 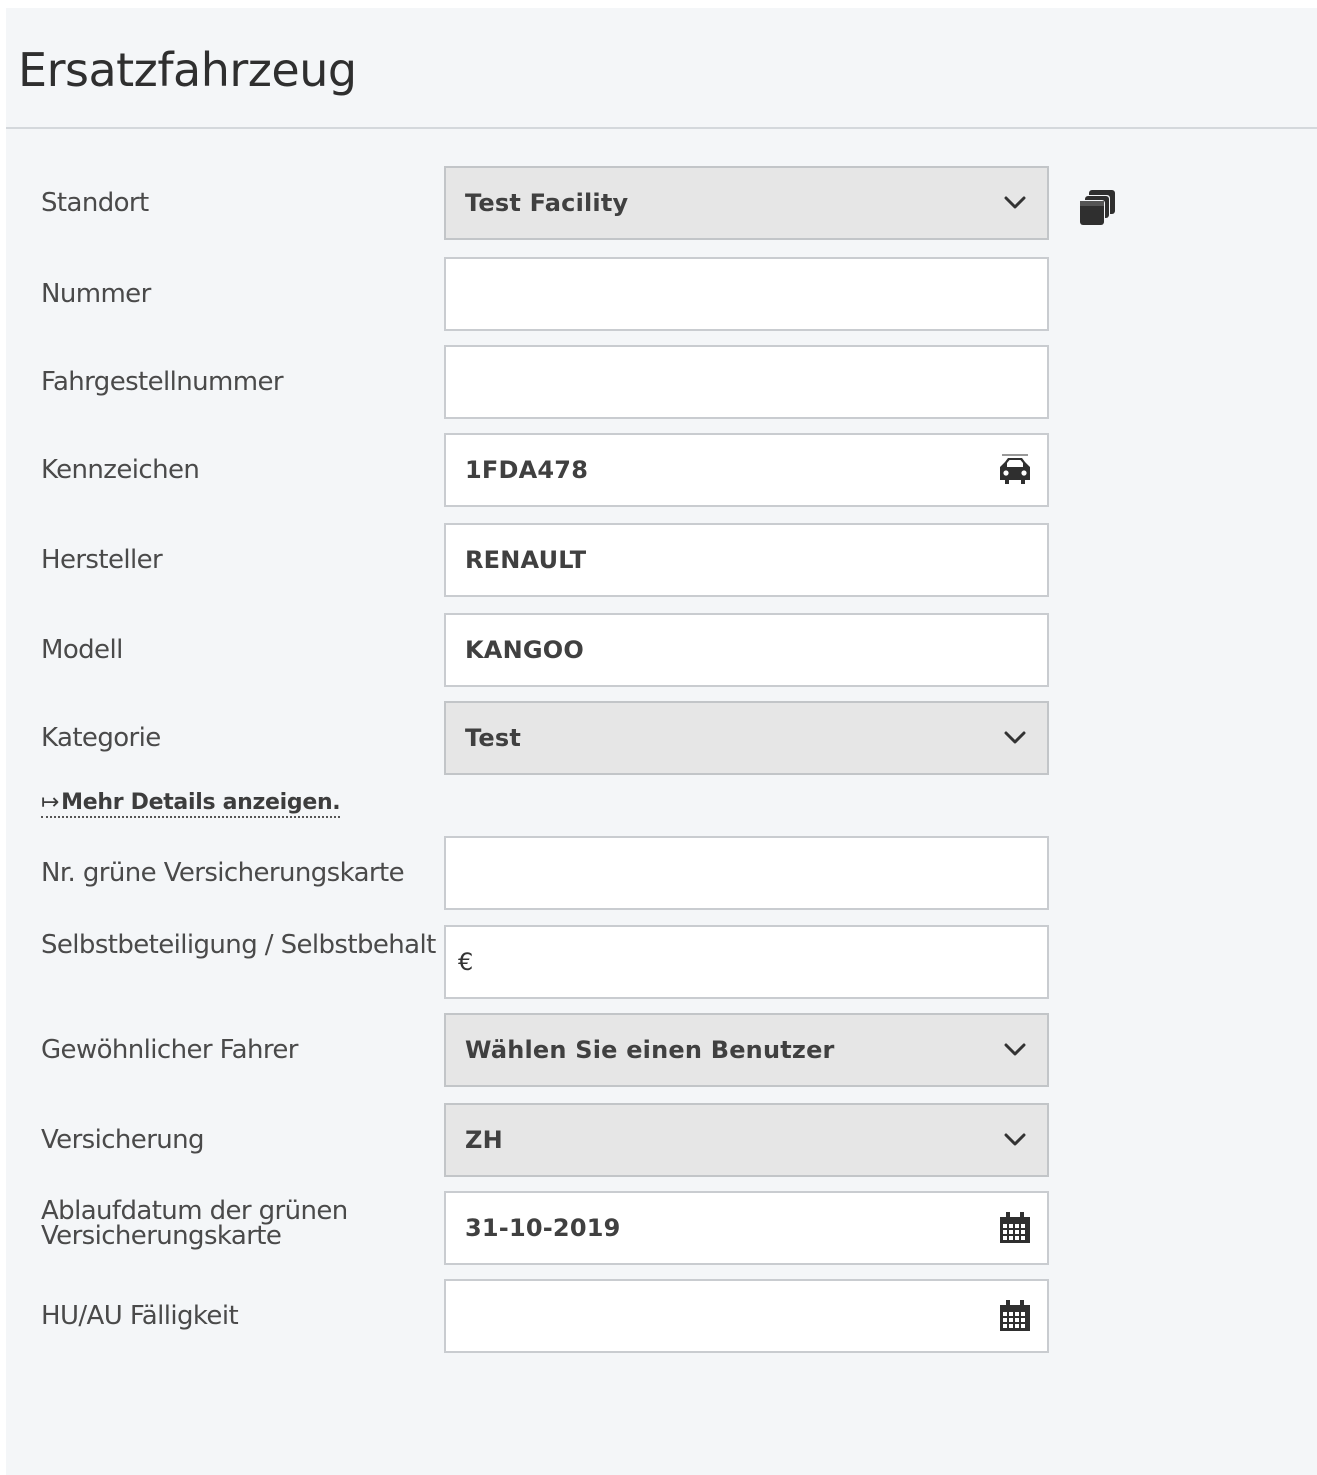 I want to click on kategorie-select: Test, so click(x=746, y=738).